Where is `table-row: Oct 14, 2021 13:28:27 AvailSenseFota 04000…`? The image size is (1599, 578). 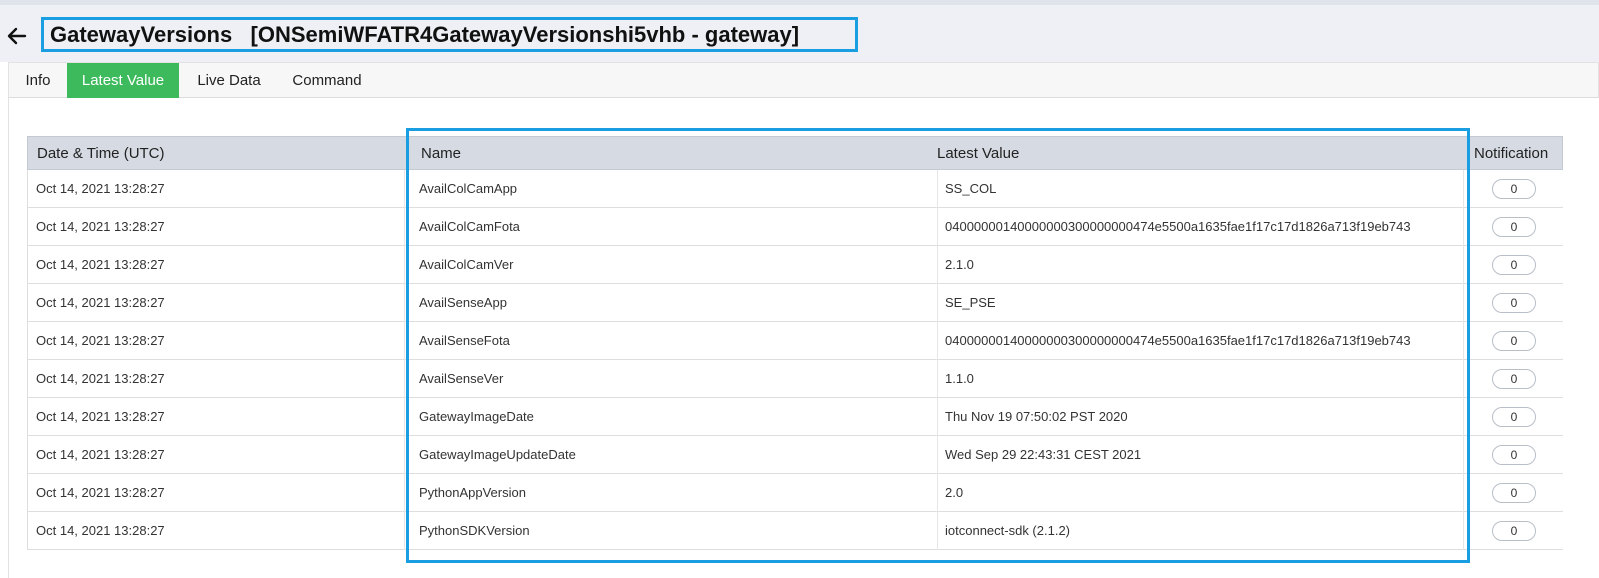
table-row: Oct 14, 2021 13:28:27 AvailSenseFota 04000… is located at coordinates (795, 341).